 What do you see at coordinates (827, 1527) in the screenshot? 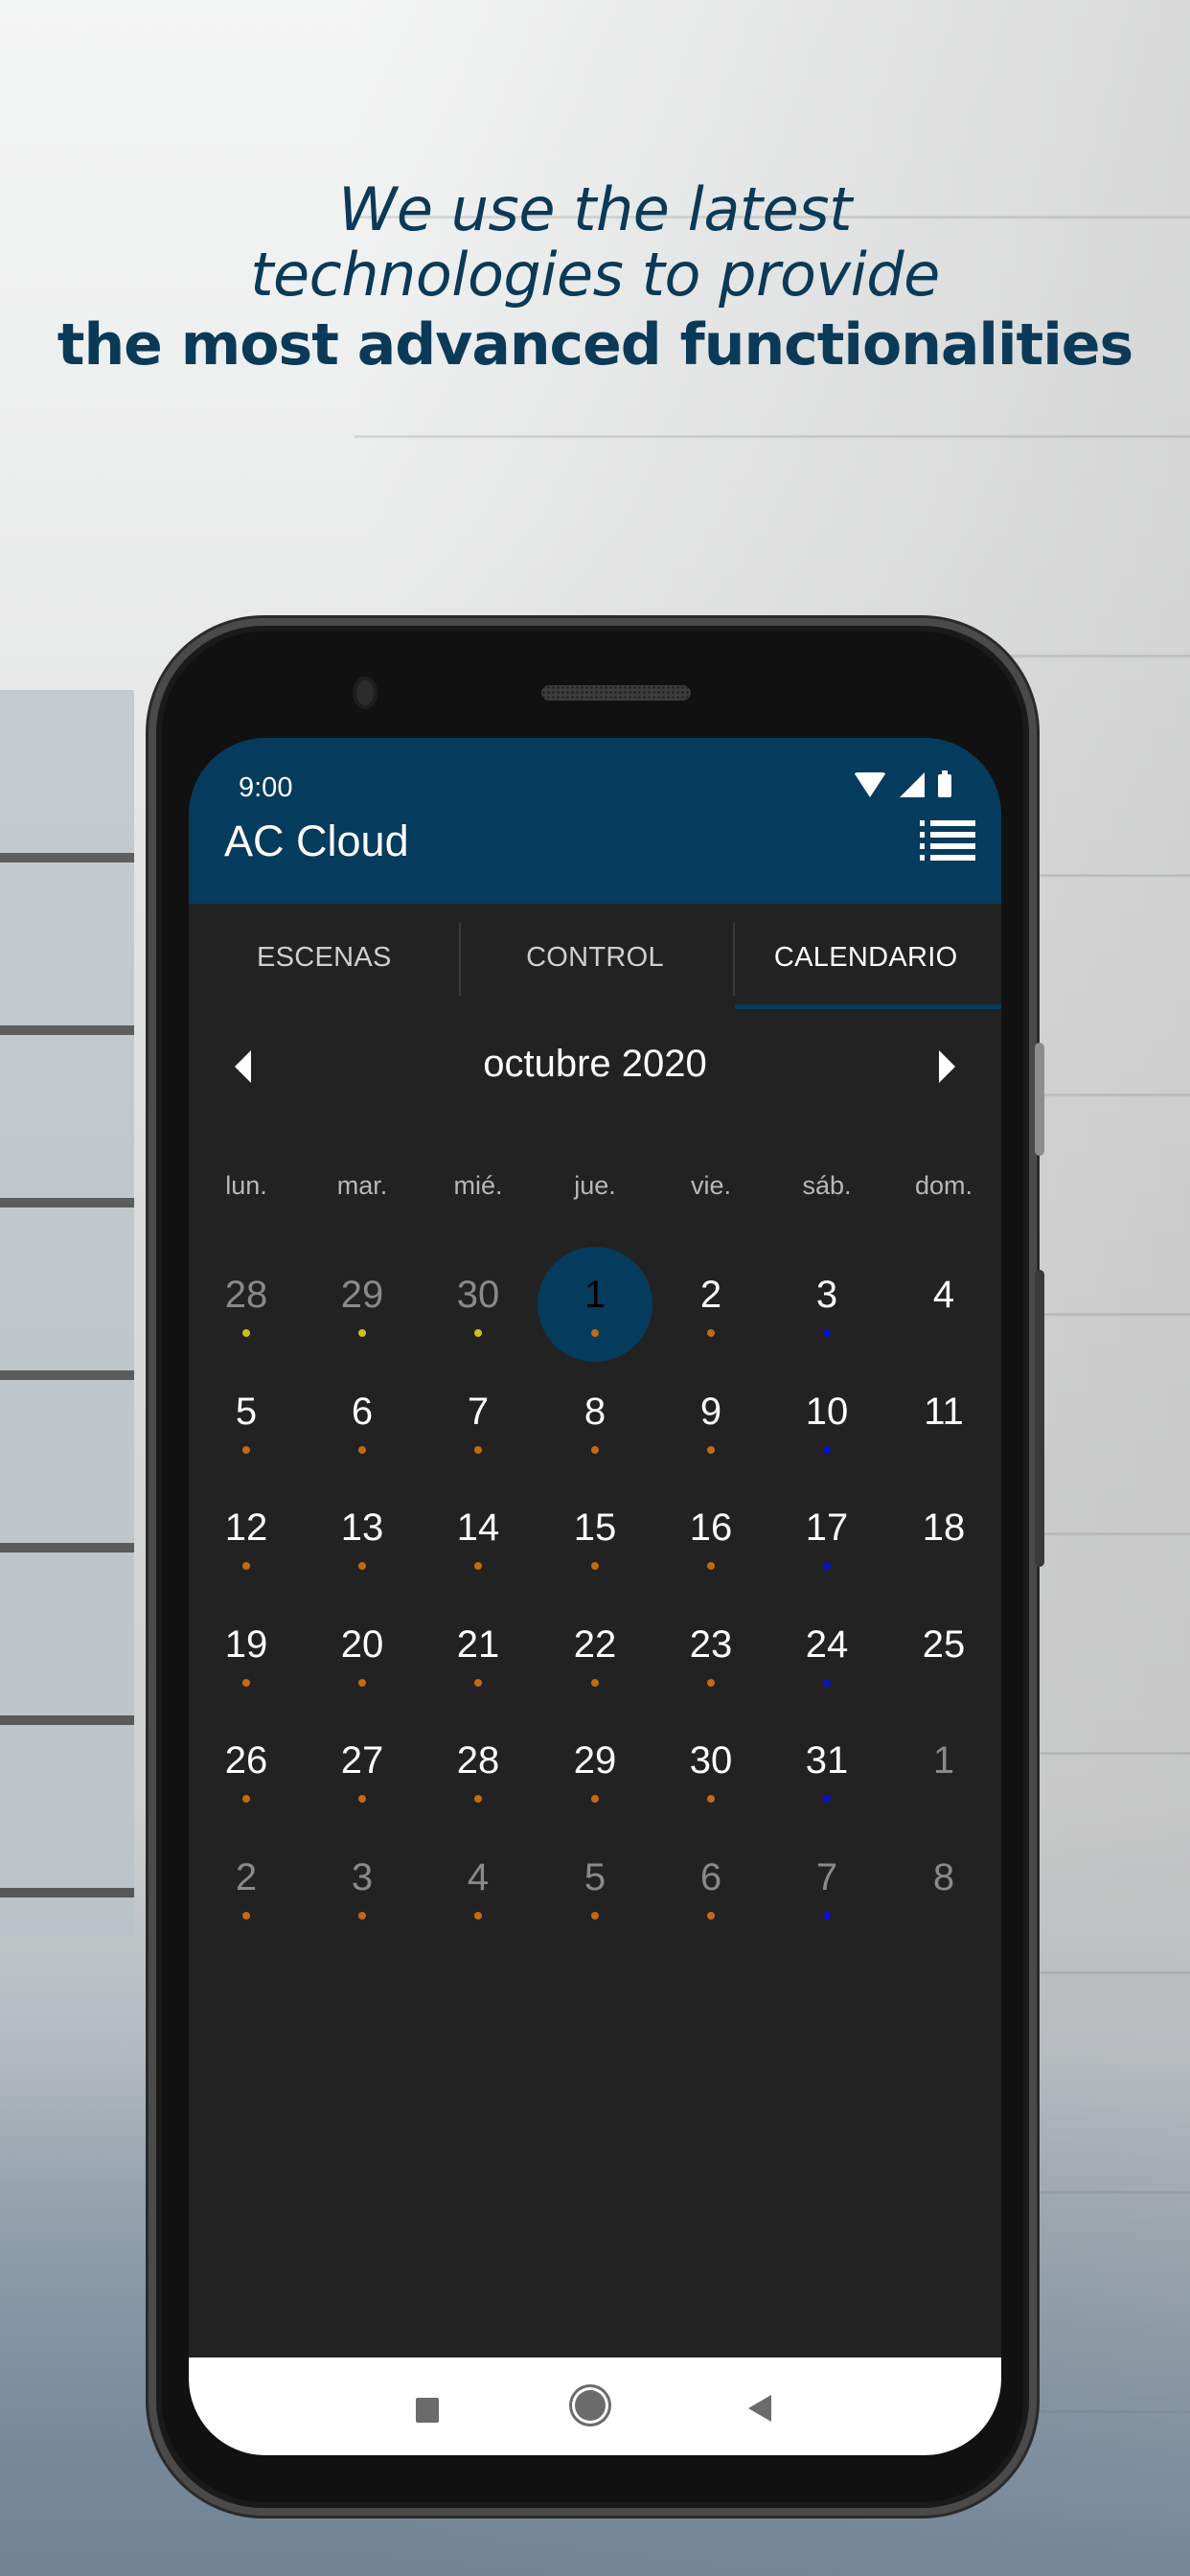
I see `day-number: 17` at bounding box center [827, 1527].